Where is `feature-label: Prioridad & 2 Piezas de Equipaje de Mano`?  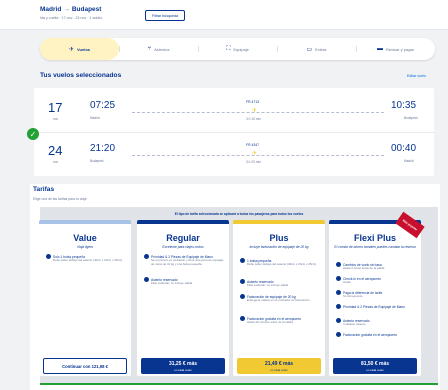 feature-label: Prioridad & 2 Piezas de Equipaje de Mano is located at coordinates (374, 307).